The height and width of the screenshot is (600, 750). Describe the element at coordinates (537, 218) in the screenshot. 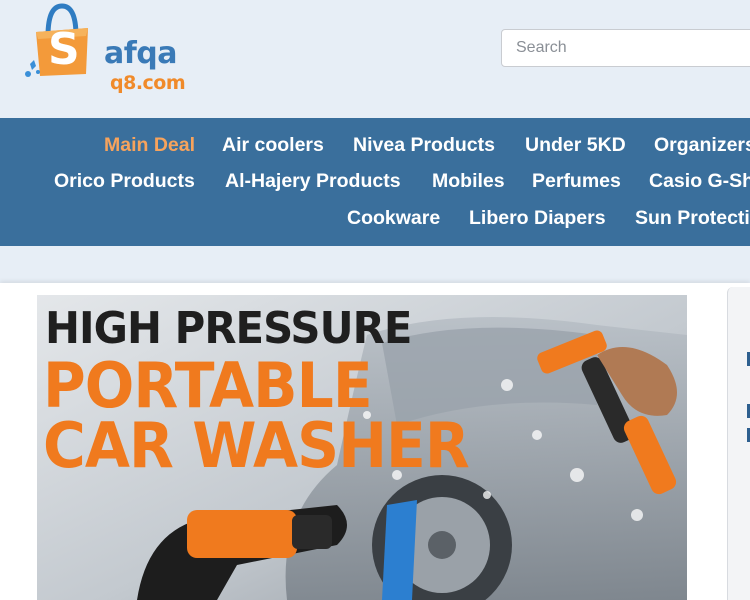

I see `nav-link-libero-diapers: Libero Diapers` at that location.